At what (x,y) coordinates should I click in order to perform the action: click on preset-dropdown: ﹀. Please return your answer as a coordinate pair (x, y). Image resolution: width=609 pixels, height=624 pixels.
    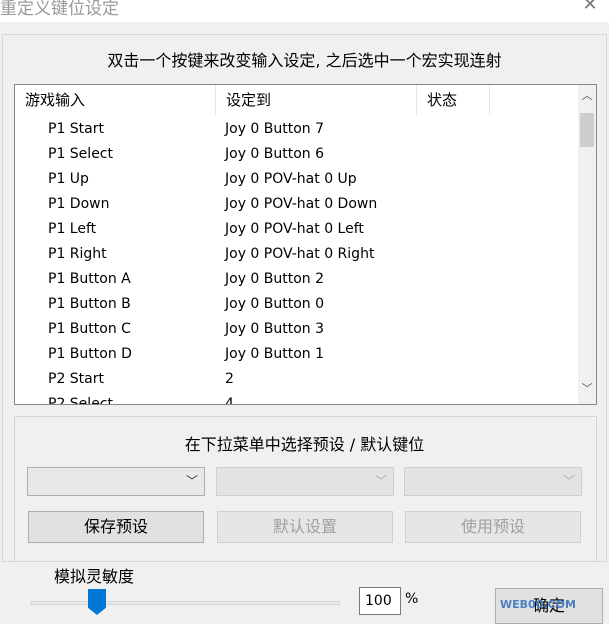
    Looking at the image, I should click on (116, 481).